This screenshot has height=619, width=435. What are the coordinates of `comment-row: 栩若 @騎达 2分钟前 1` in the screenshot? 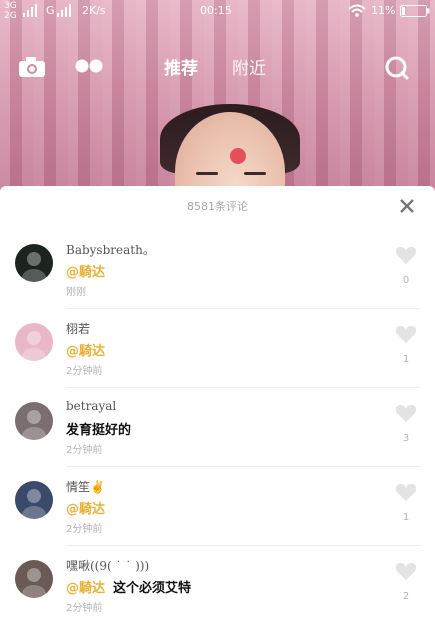 It's located at (217, 349).